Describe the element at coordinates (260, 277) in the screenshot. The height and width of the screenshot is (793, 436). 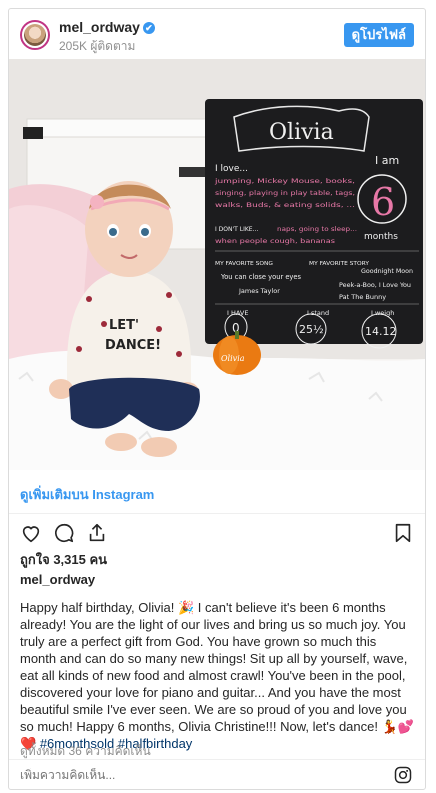
I see `svg-text: You can close your eyes` at that location.